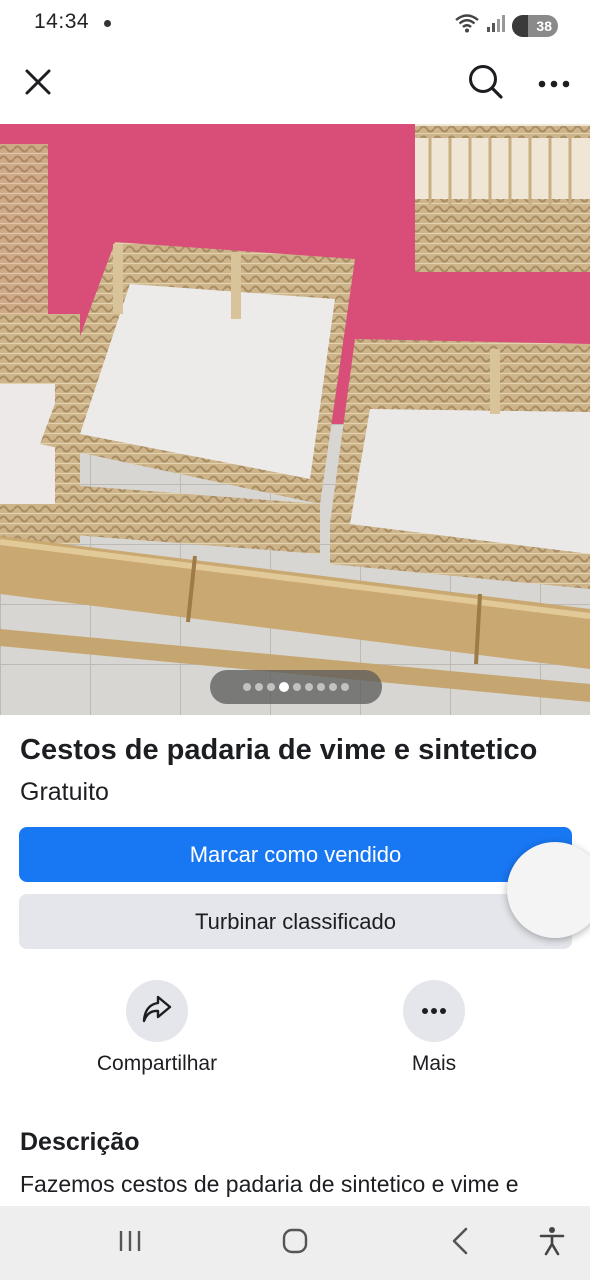  I want to click on boost-listing-label: Turbinar classificado, so click(295, 921).